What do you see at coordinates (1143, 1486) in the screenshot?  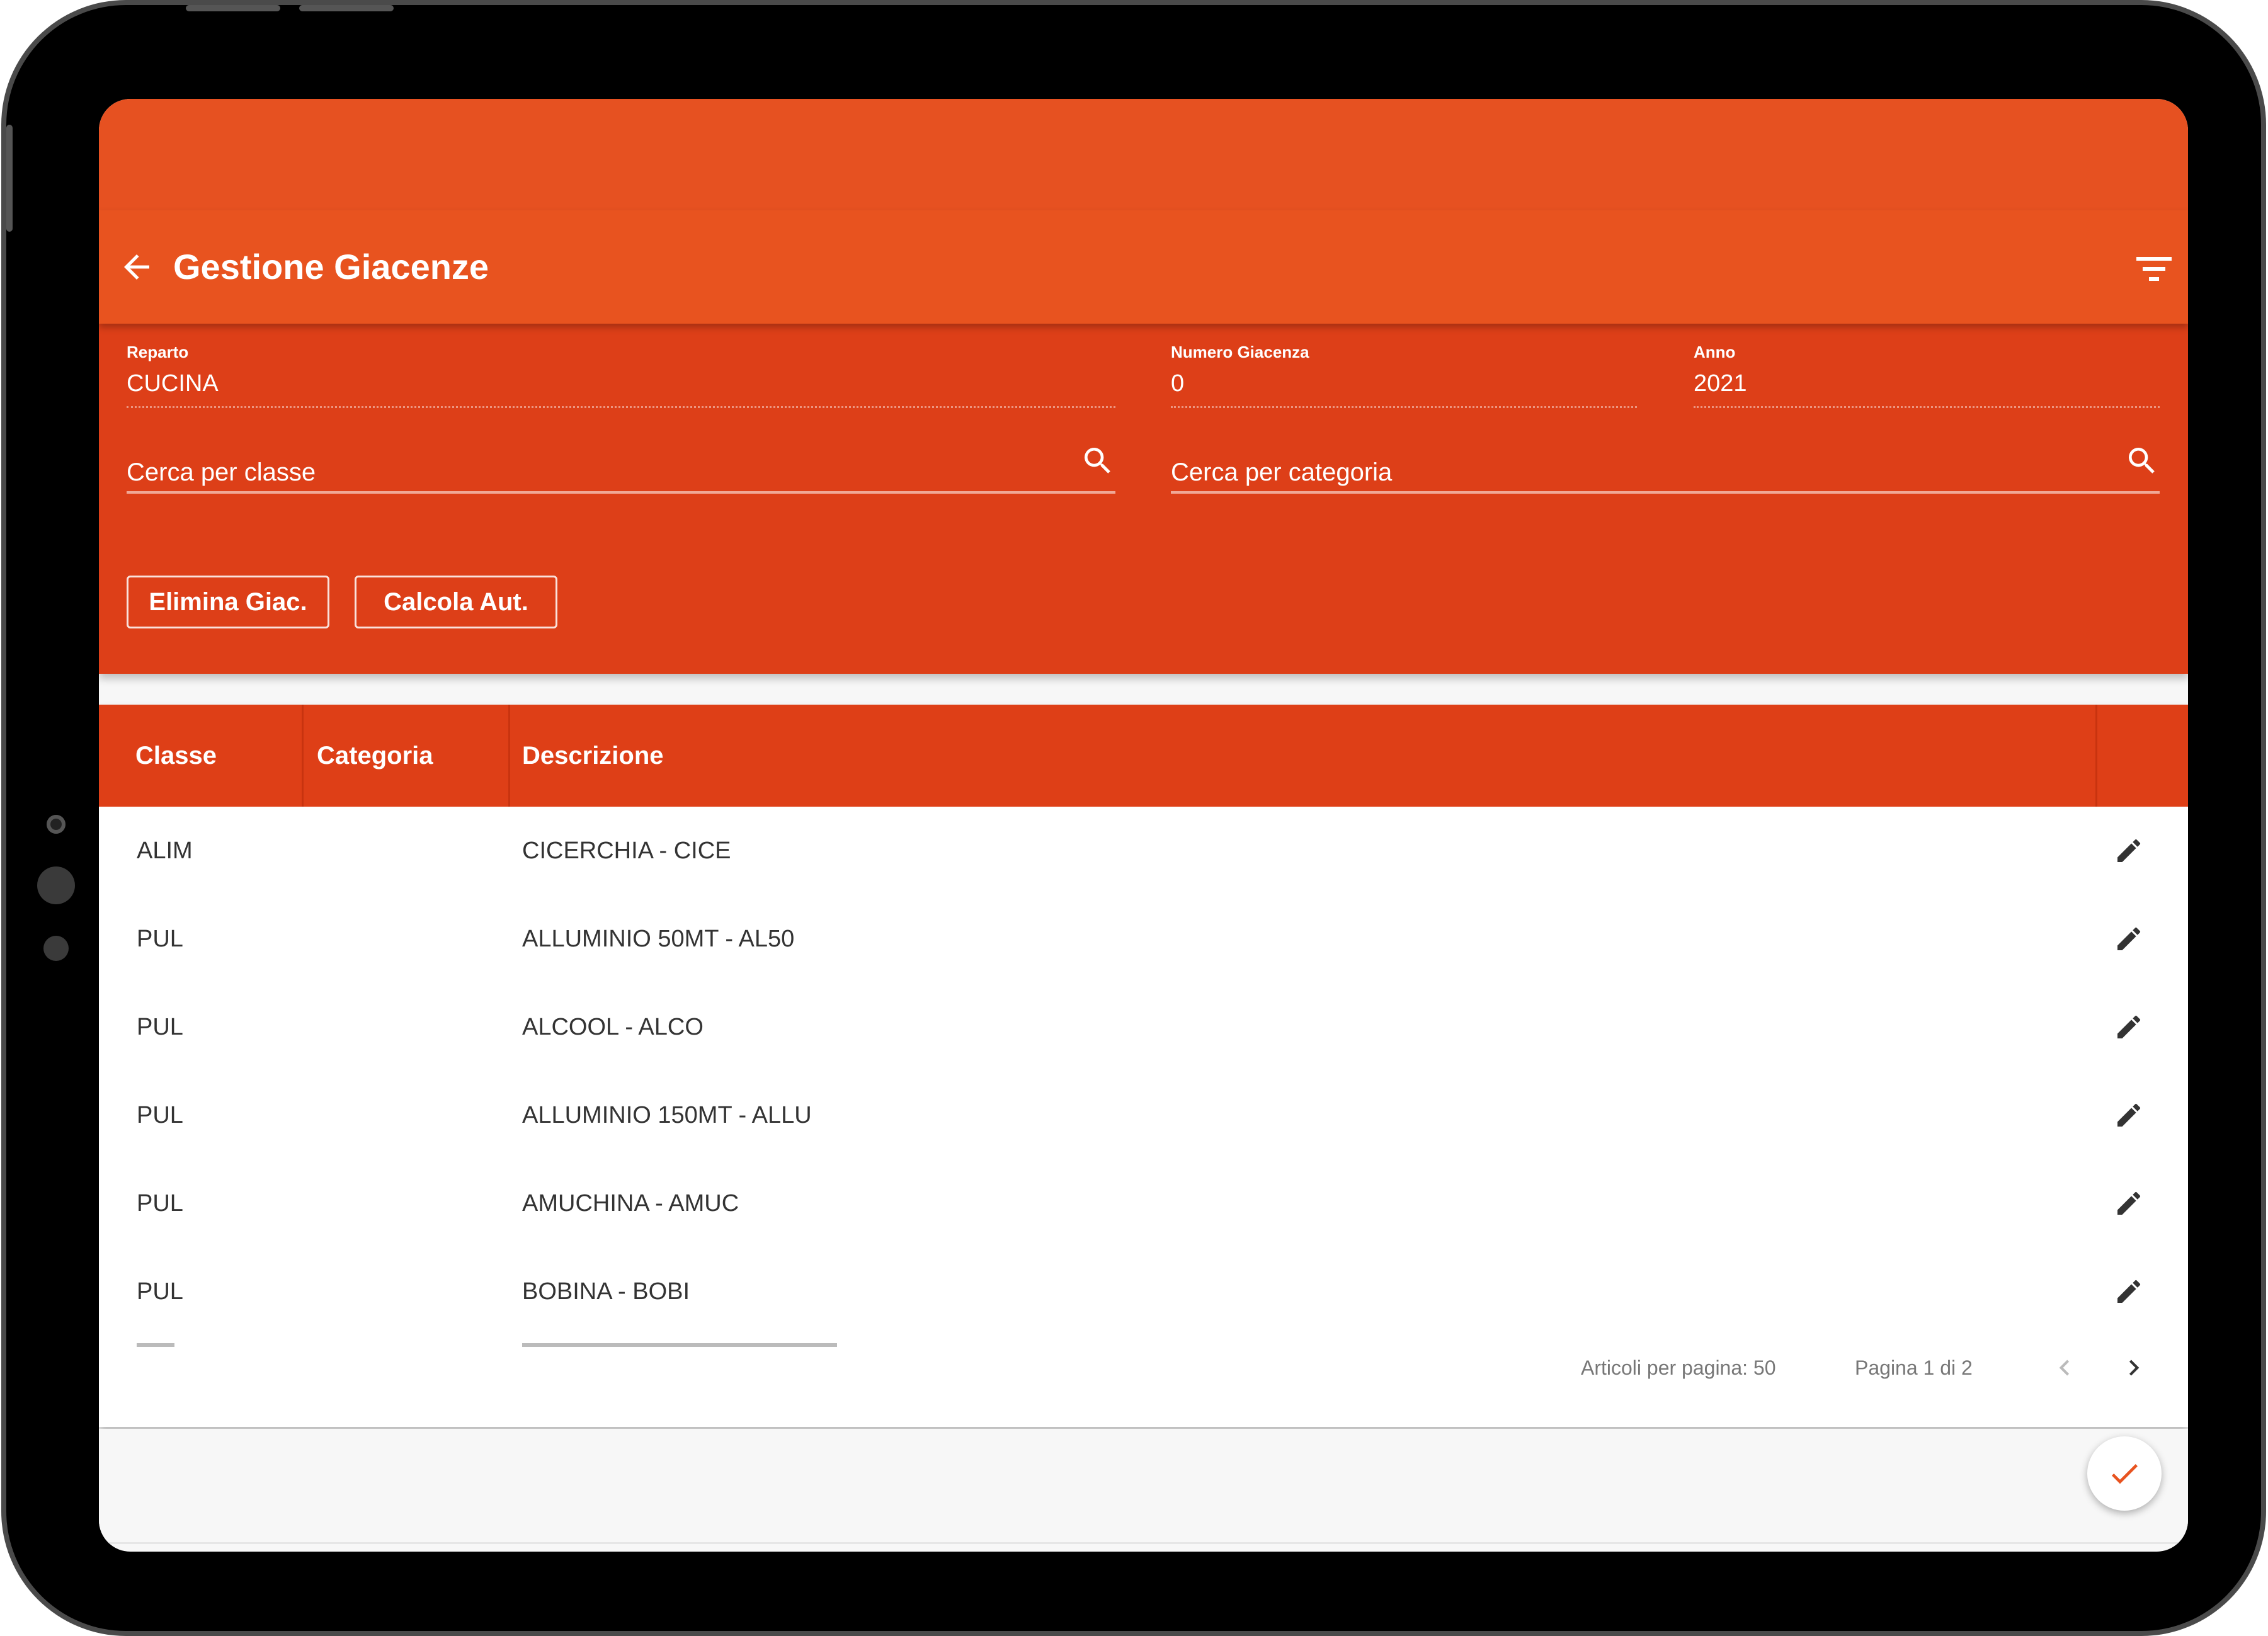 I see `bottom-area` at bounding box center [1143, 1486].